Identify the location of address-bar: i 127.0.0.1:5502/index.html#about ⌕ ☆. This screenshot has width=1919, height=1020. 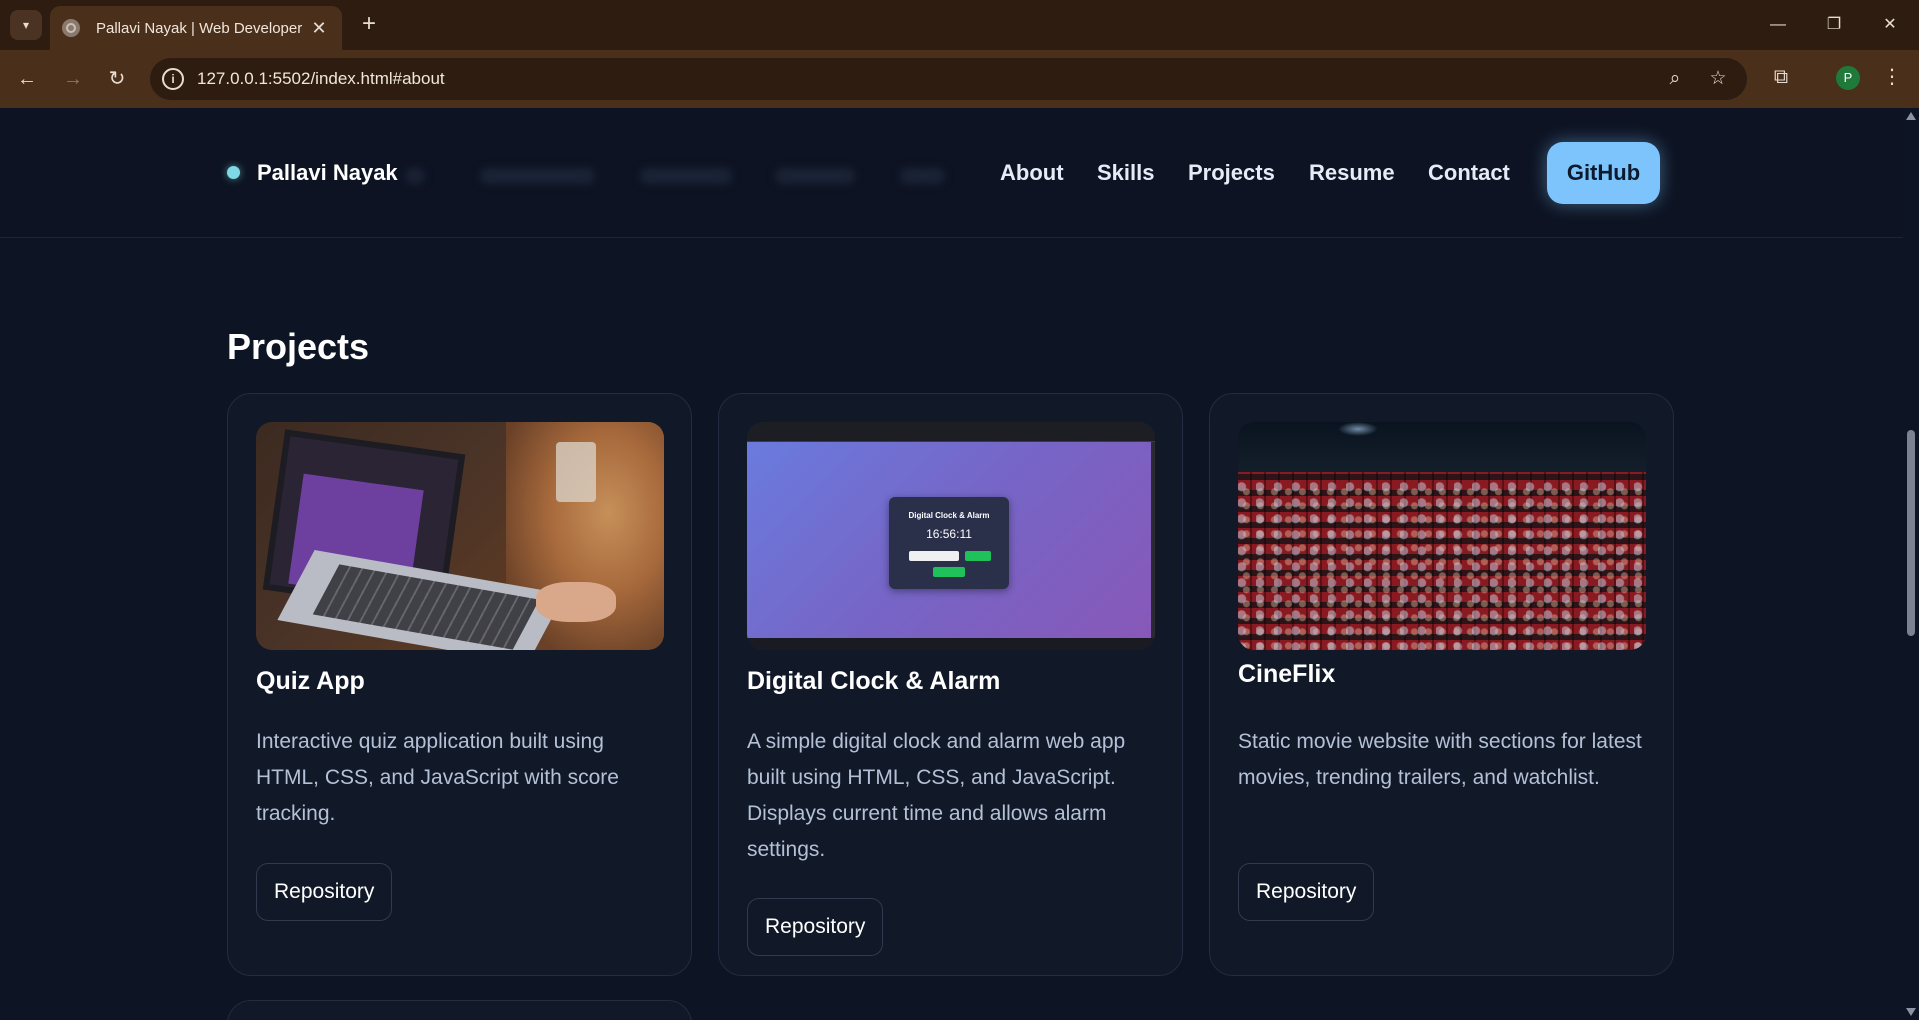
(948, 79).